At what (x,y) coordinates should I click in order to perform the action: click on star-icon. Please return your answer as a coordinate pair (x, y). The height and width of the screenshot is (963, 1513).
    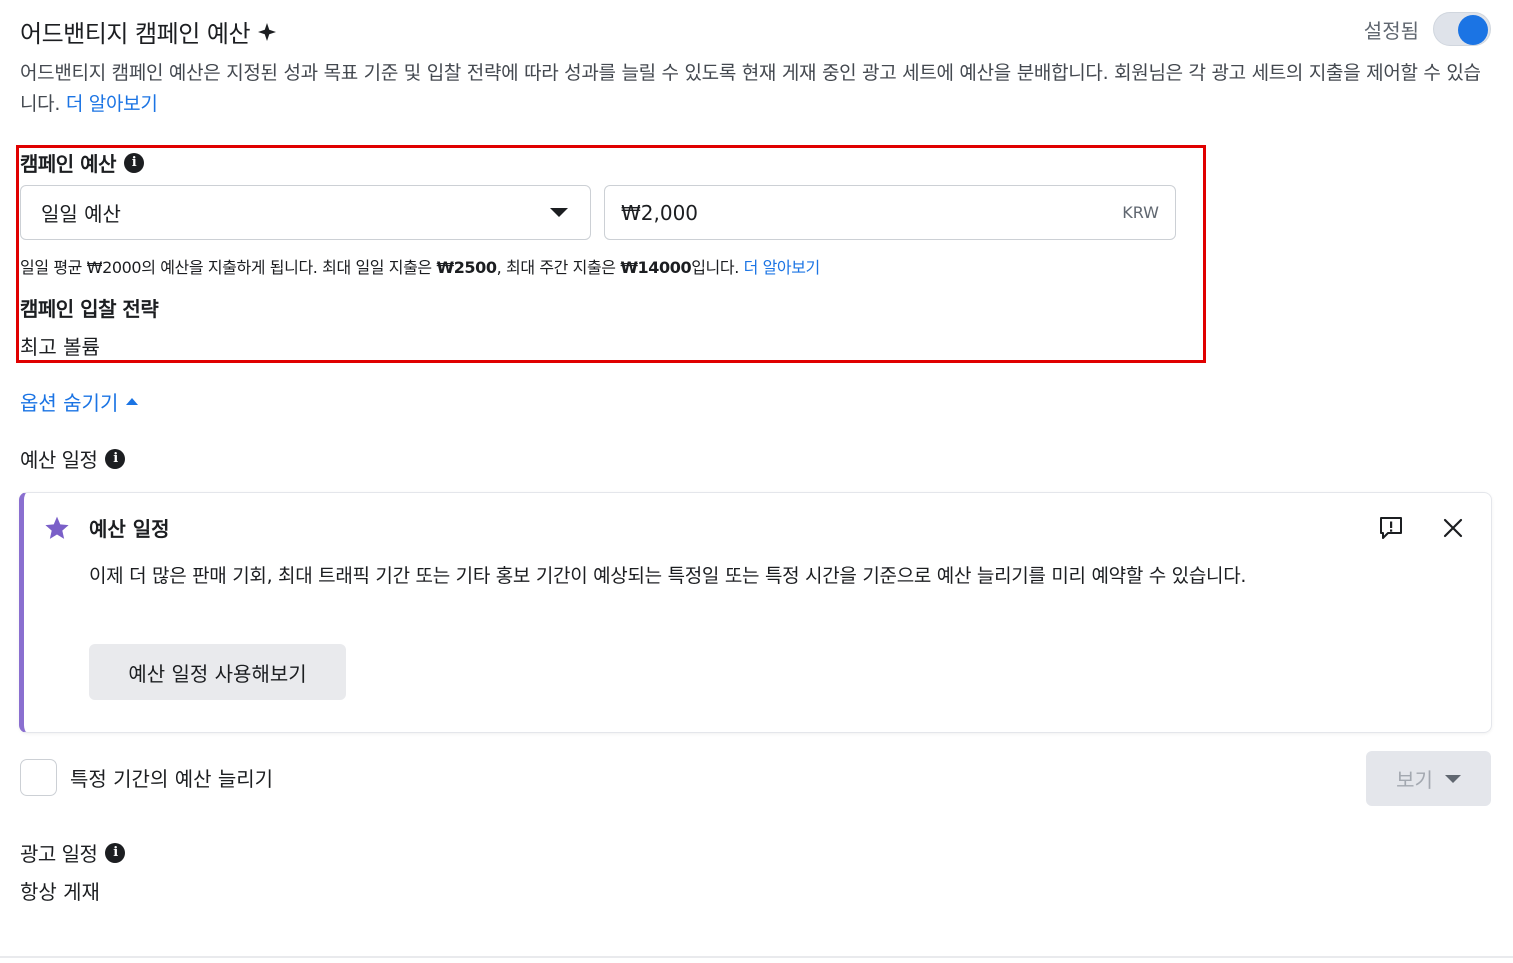
    Looking at the image, I should click on (57, 527).